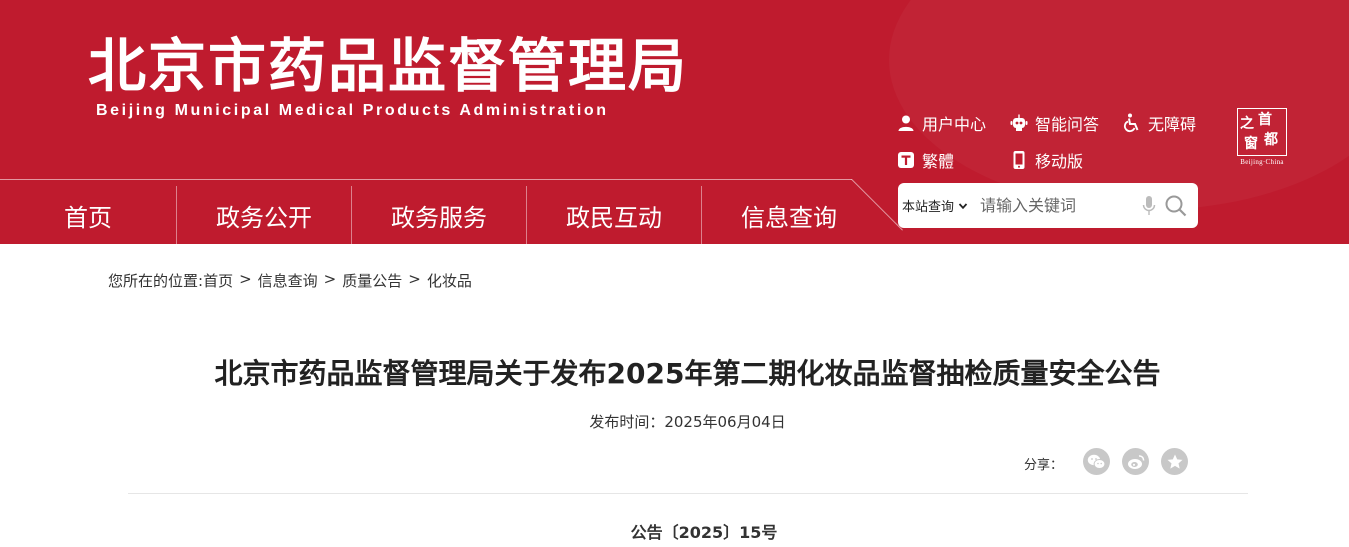  Describe the element at coordinates (1019, 123) in the screenshot. I see `robot-icon` at that location.